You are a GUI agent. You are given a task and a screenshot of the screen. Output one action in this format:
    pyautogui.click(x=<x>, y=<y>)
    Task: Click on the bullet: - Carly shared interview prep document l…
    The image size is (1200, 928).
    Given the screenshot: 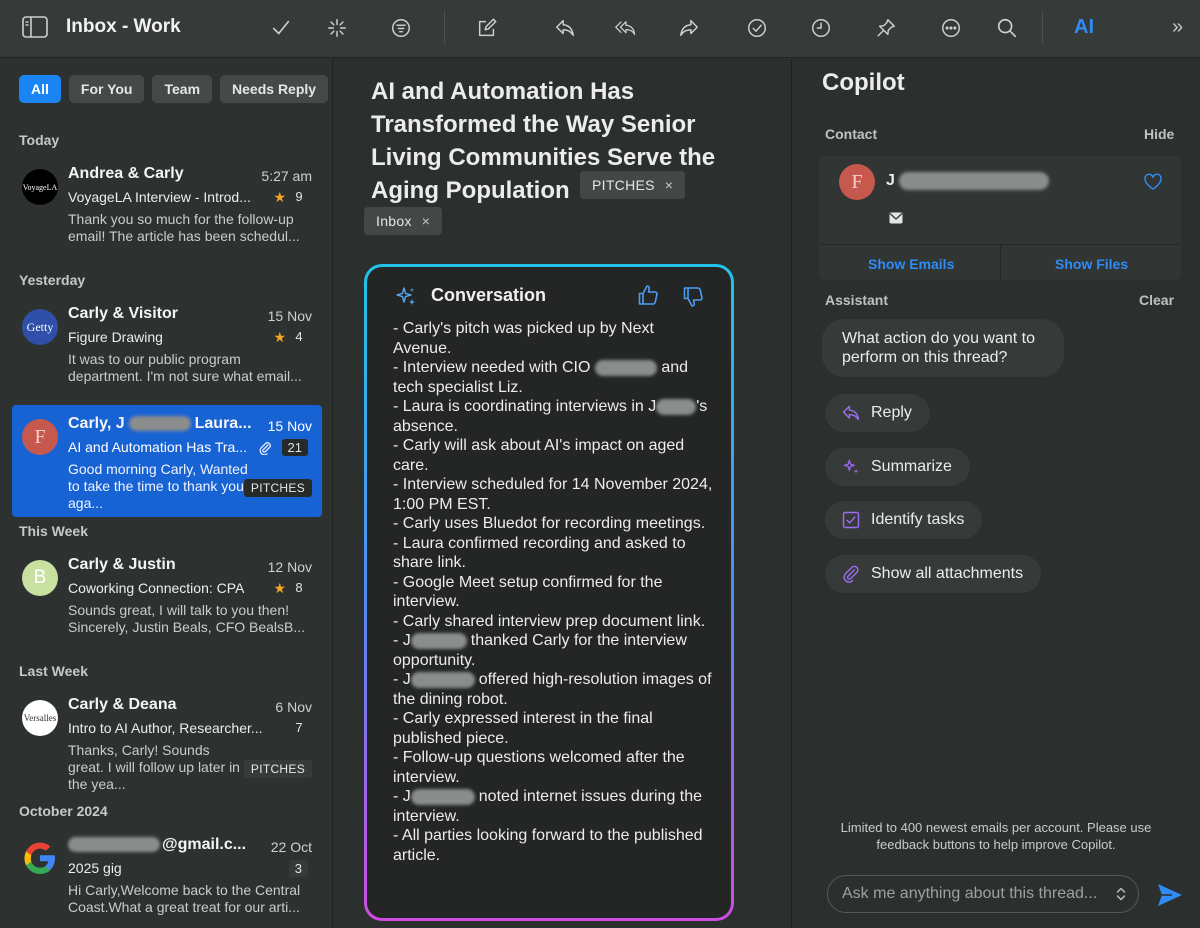 What is the action you would take?
    pyautogui.click(x=549, y=621)
    